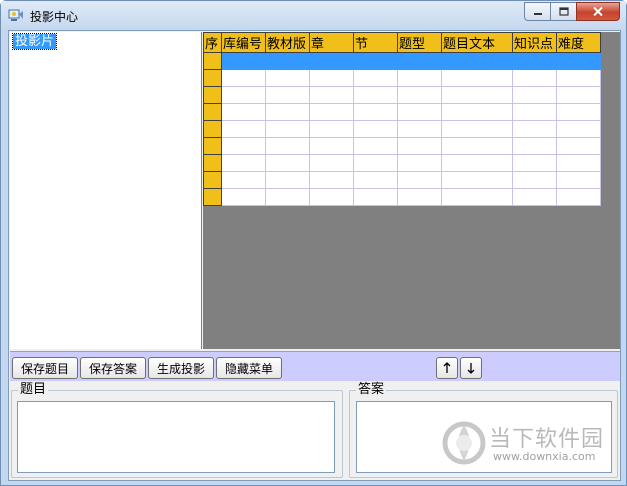 The height and width of the screenshot is (486, 627). Describe the element at coordinates (471, 368) in the screenshot. I see `move-down-button` at that location.